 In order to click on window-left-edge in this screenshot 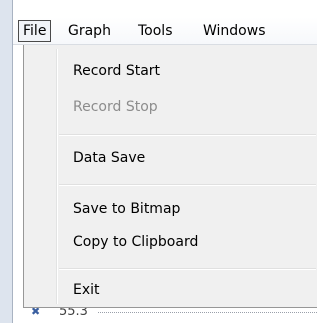, I will do `click(6, 161)`.